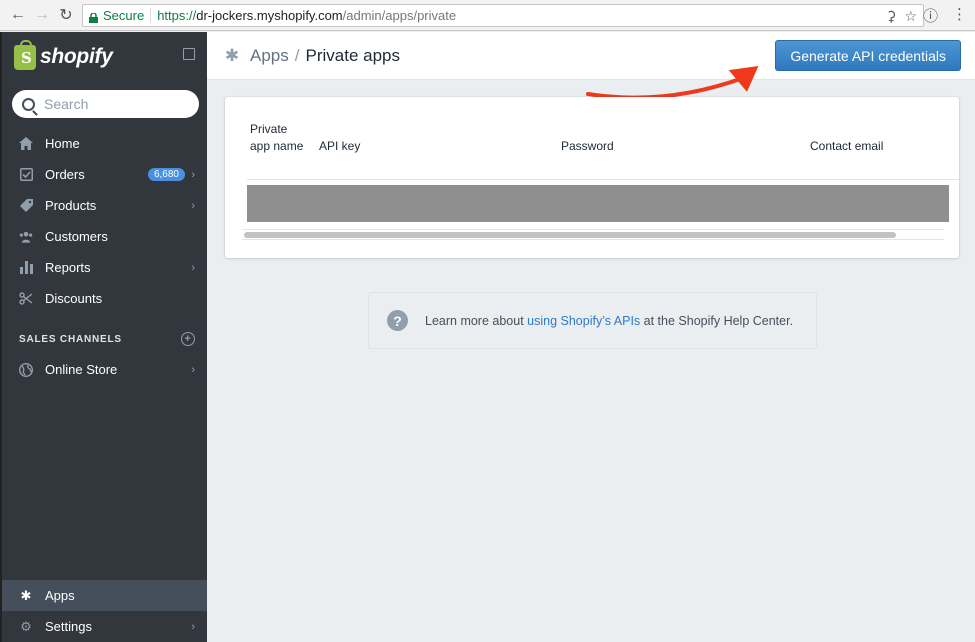 This screenshot has height=642, width=975. What do you see at coordinates (104, 626) in the screenshot?
I see `sidebar-item-settings: ⚙ Settings ›` at bounding box center [104, 626].